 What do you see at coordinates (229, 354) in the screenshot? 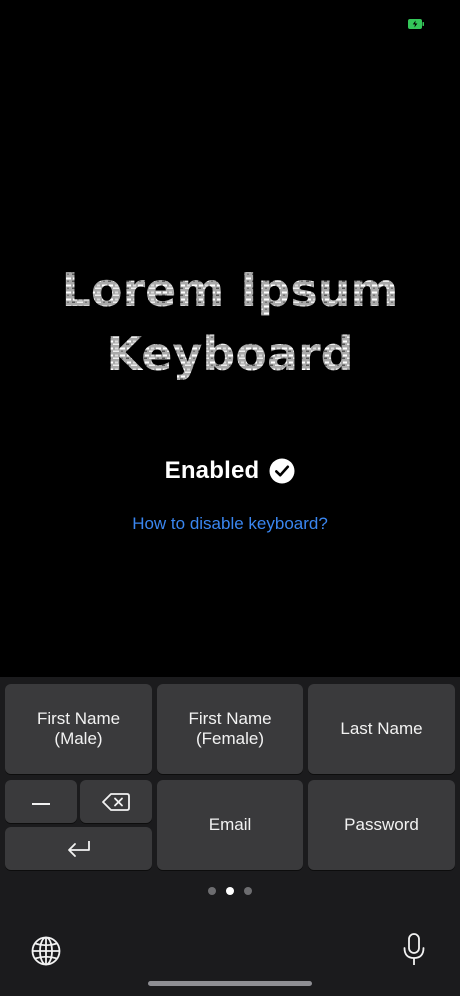
I see `title-line-2: Keyboard` at bounding box center [229, 354].